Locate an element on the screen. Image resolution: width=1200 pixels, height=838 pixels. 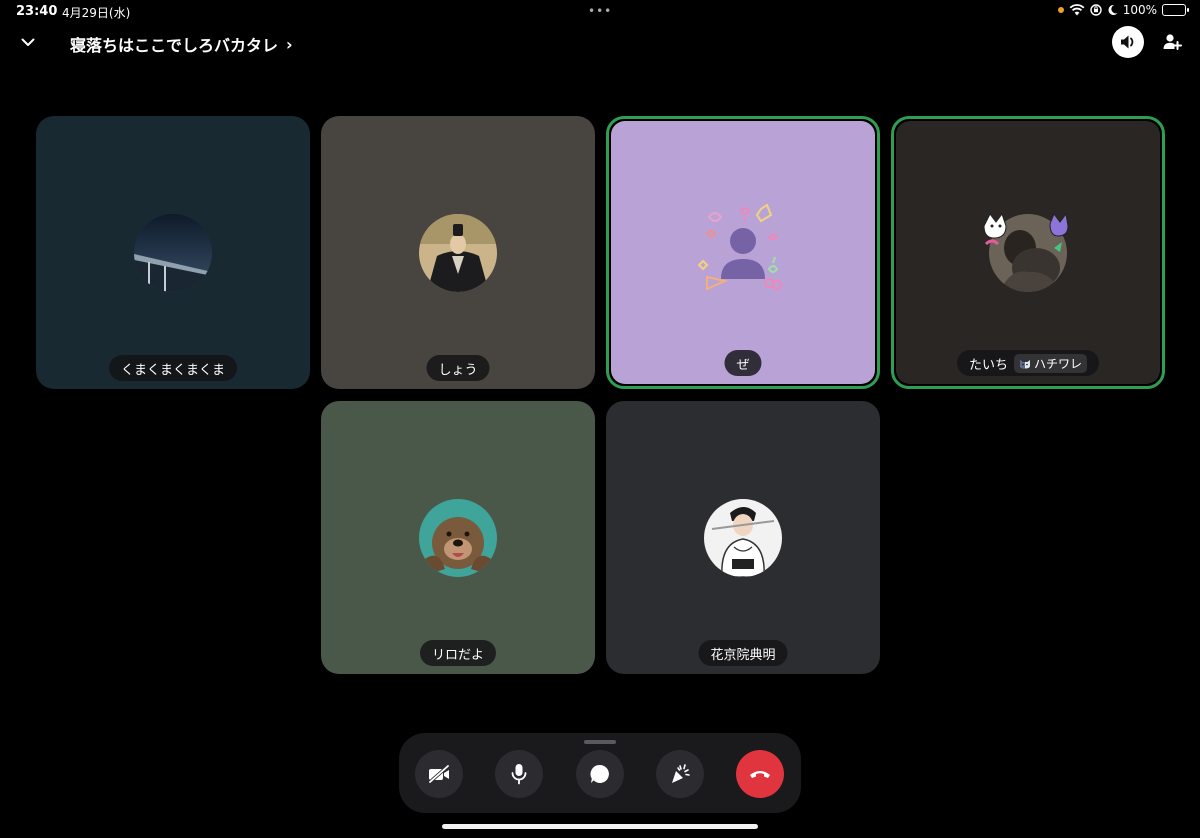
participant-tile: くまくまくまくま is located at coordinates (173, 252).